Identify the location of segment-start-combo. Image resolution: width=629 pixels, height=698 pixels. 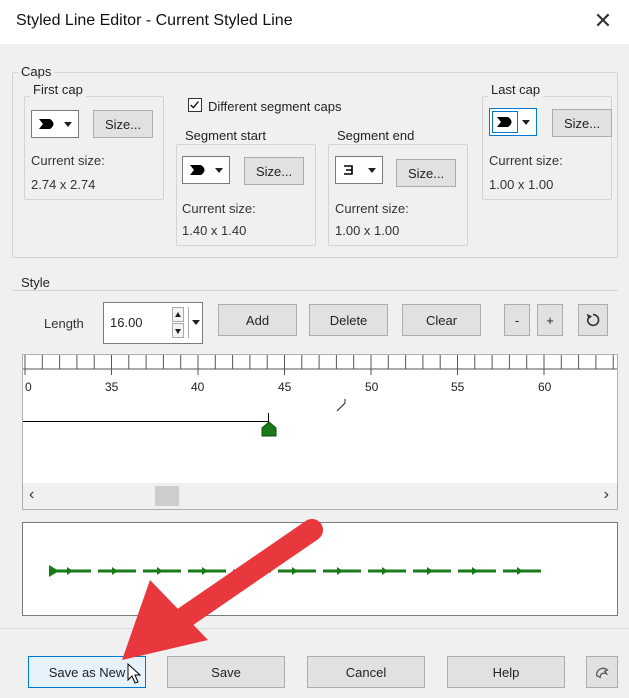
(206, 170).